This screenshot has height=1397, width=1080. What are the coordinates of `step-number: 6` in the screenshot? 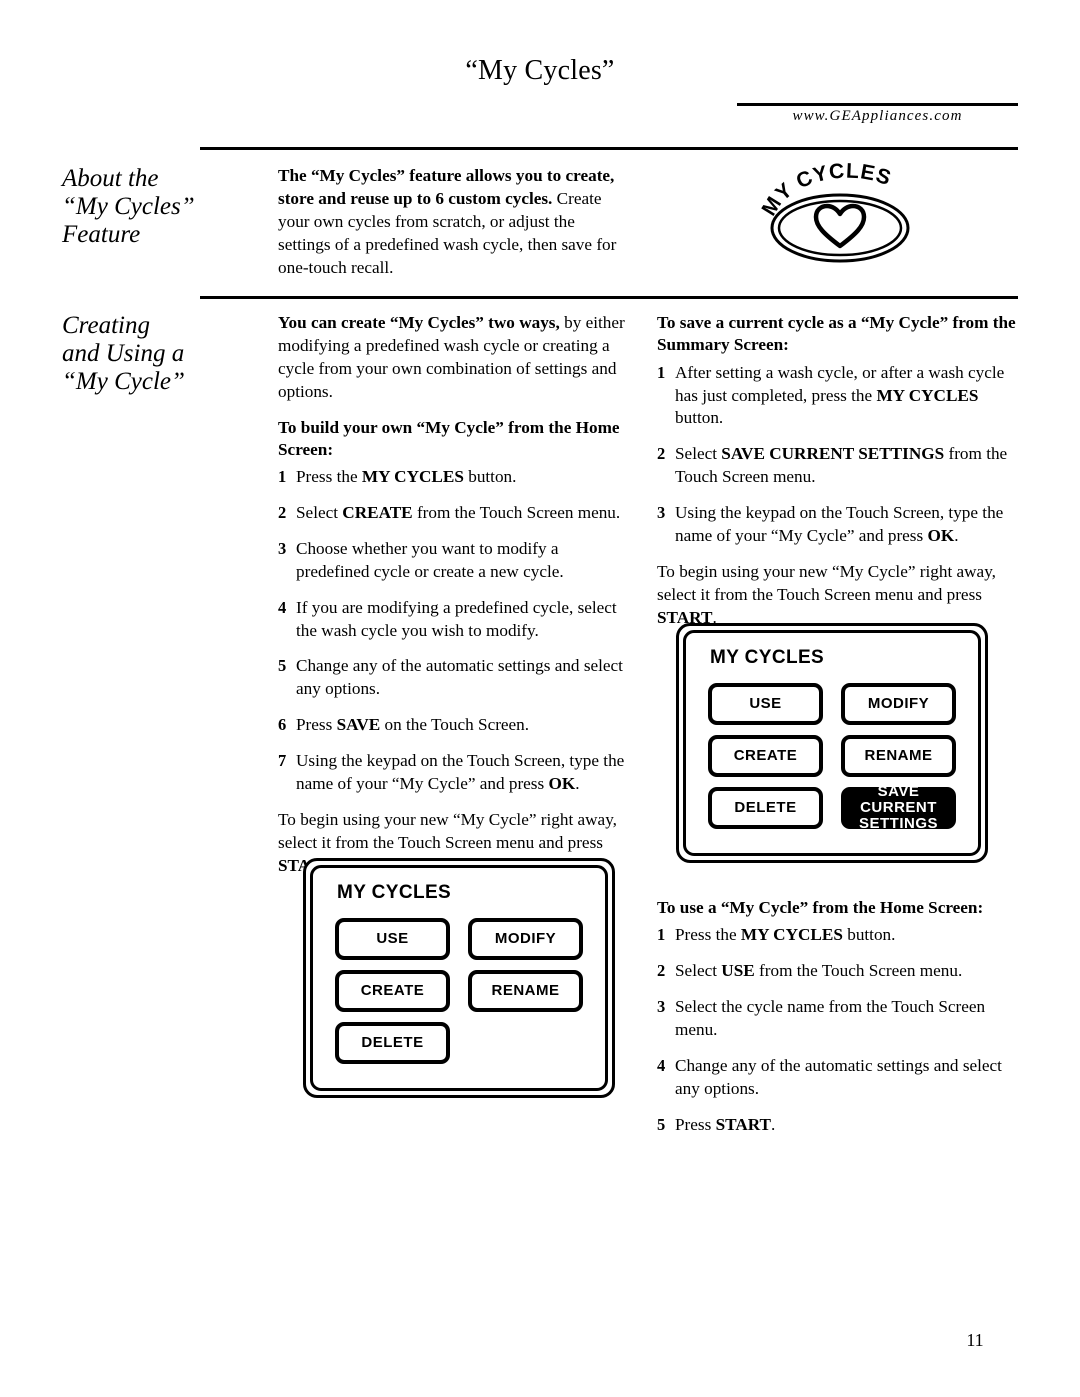 It's located at (282, 725).